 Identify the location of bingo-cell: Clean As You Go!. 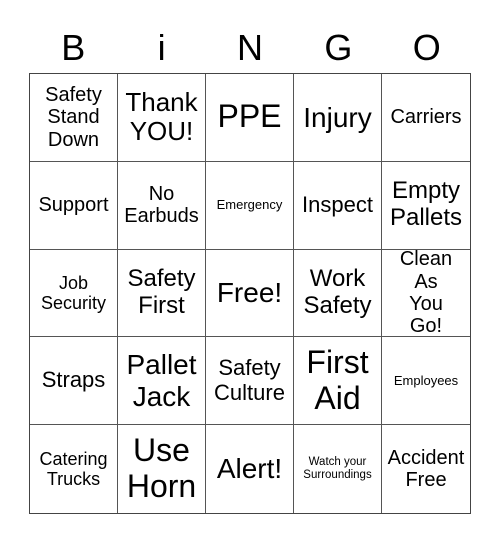
(426, 294).